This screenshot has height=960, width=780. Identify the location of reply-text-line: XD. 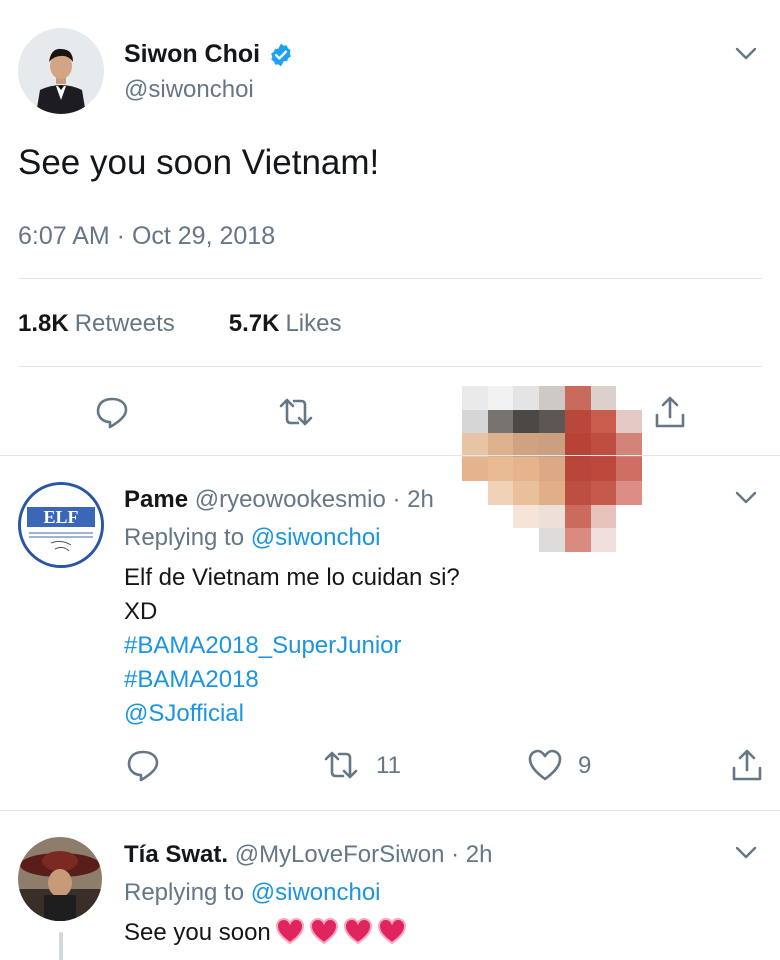
(141, 611).